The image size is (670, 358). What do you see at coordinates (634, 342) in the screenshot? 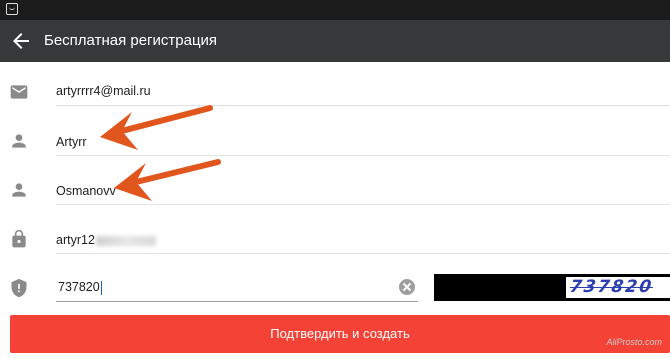
I see `watermark: AliProsto.com` at bounding box center [634, 342].